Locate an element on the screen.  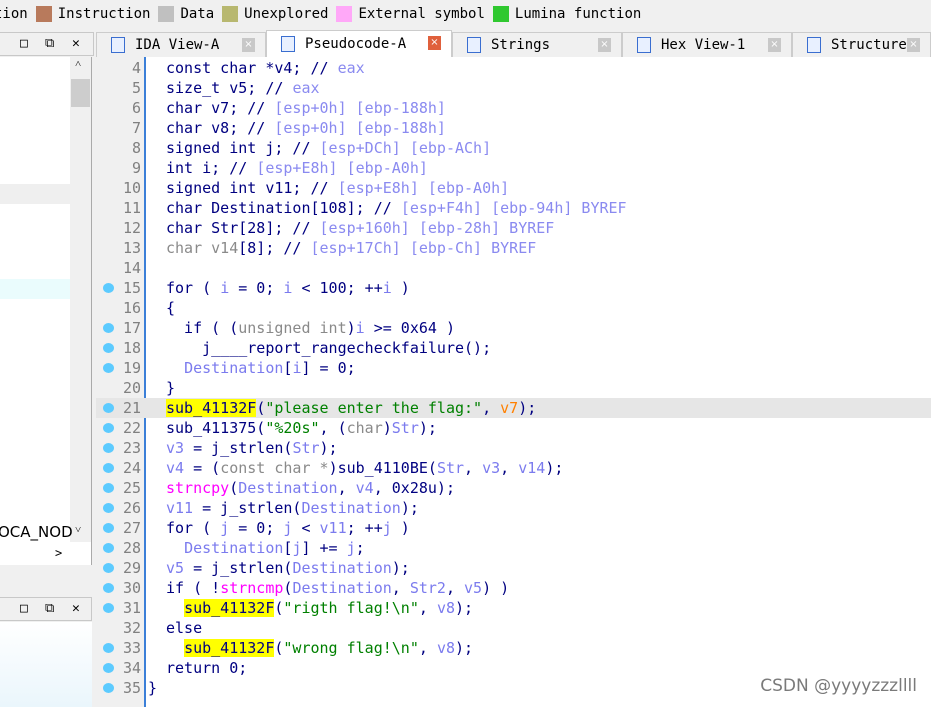
code-token: char v7; // is located at coordinates (220, 108).